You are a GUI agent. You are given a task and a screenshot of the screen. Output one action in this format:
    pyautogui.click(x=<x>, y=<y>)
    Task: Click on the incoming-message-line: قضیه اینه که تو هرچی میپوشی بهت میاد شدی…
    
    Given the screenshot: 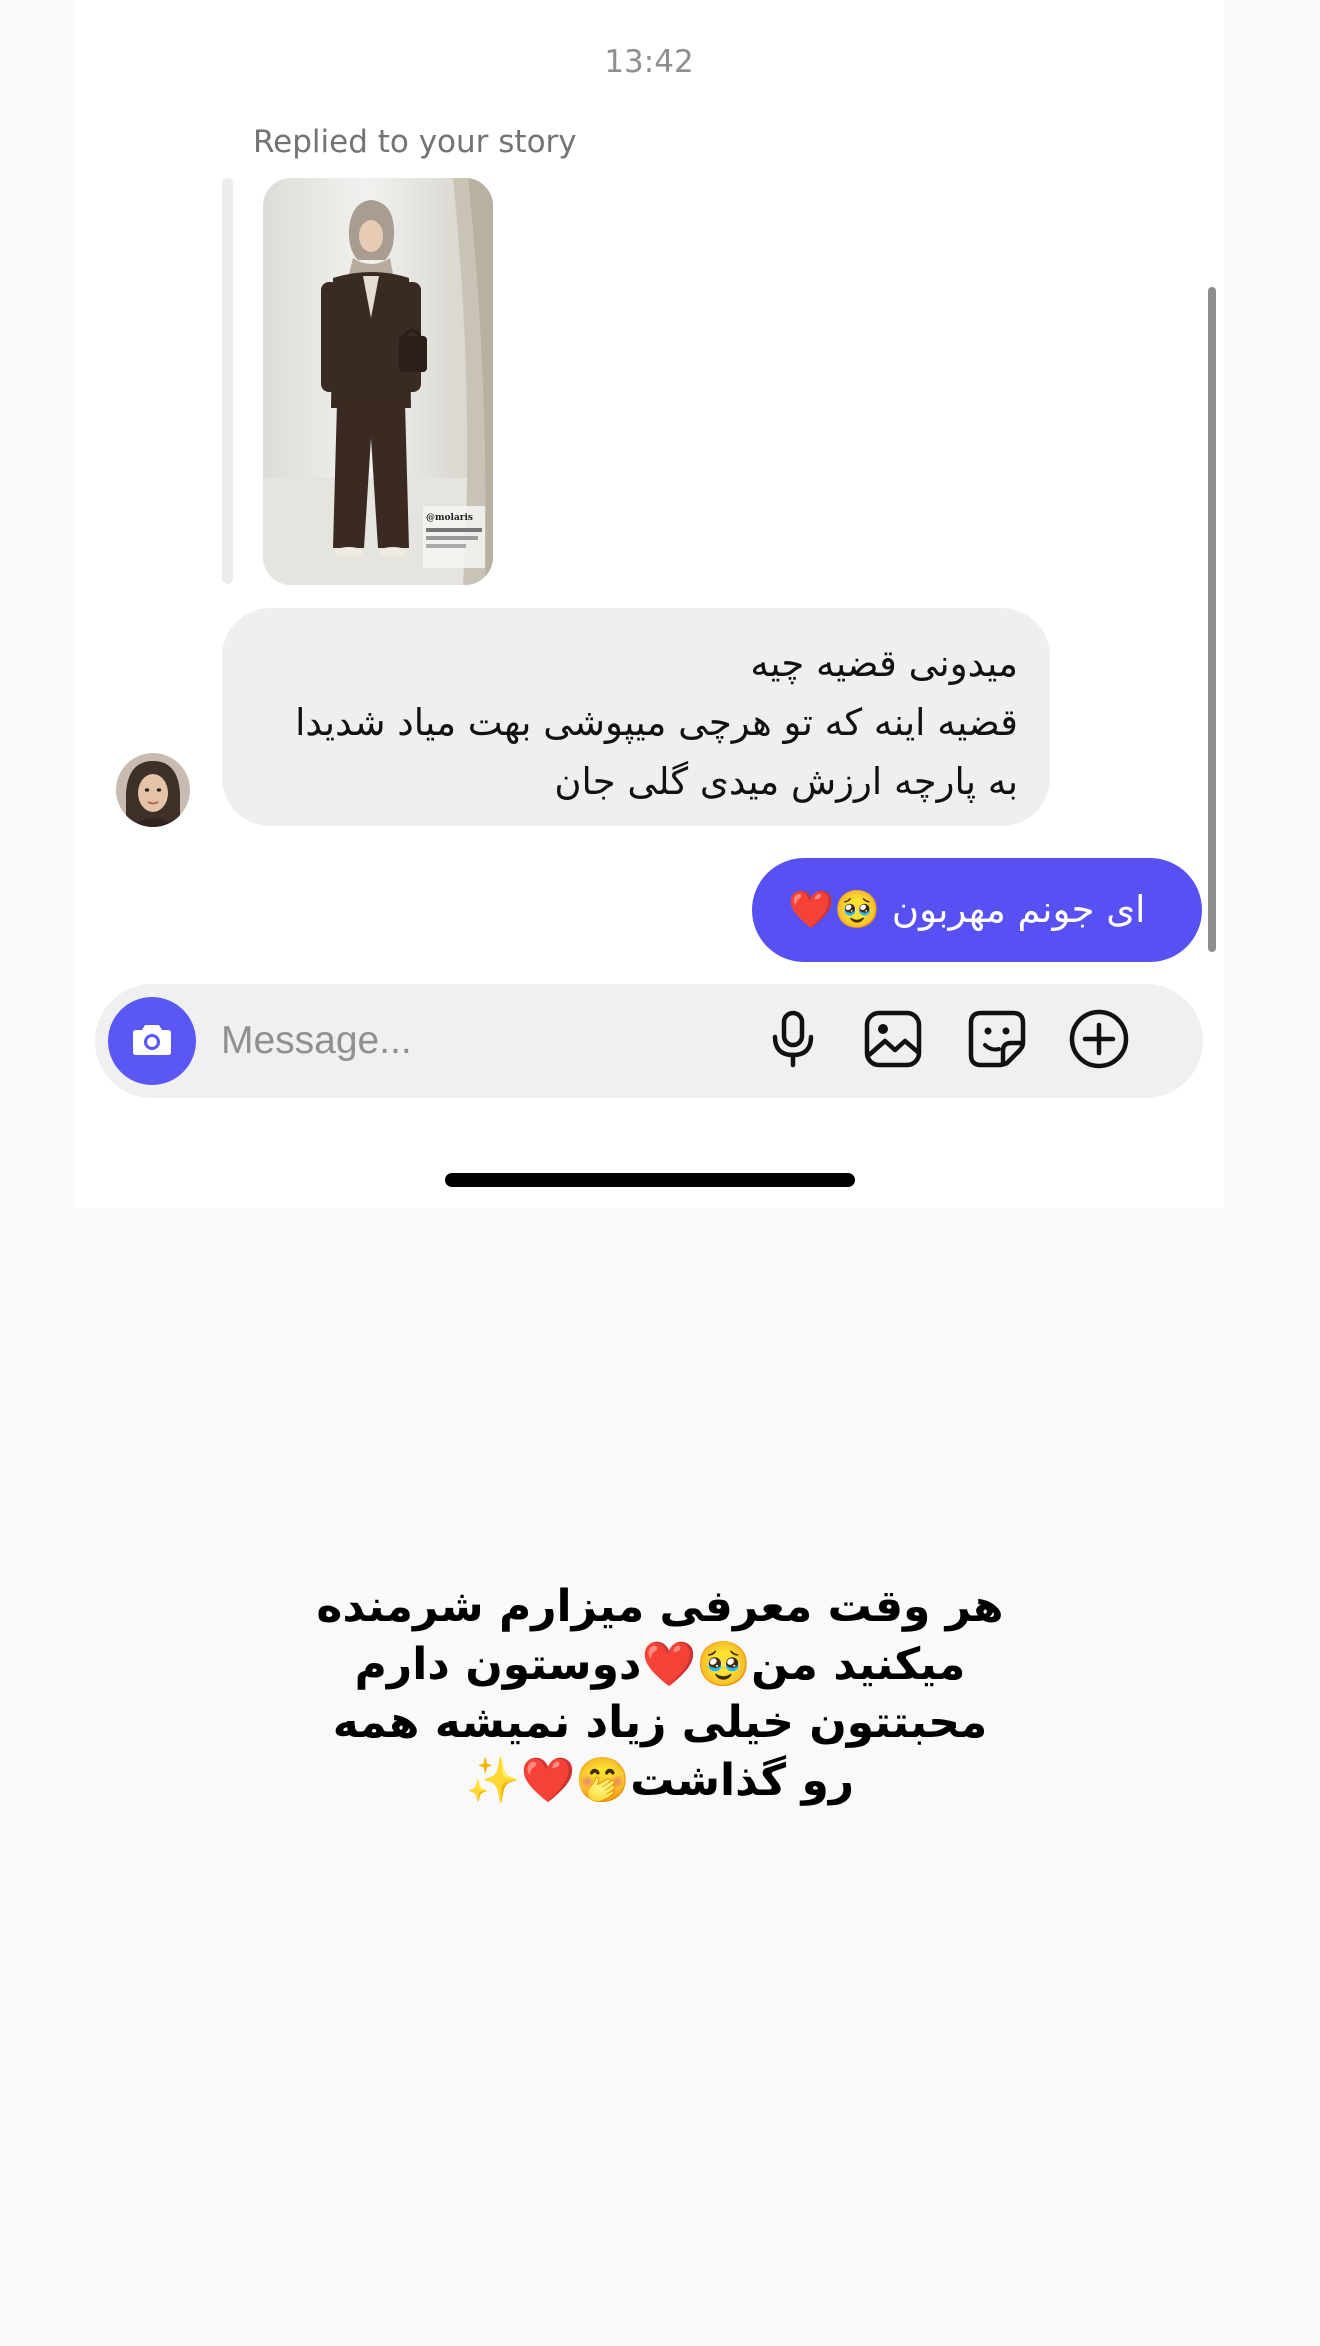 What is the action you would take?
    pyautogui.click(x=656, y=722)
    